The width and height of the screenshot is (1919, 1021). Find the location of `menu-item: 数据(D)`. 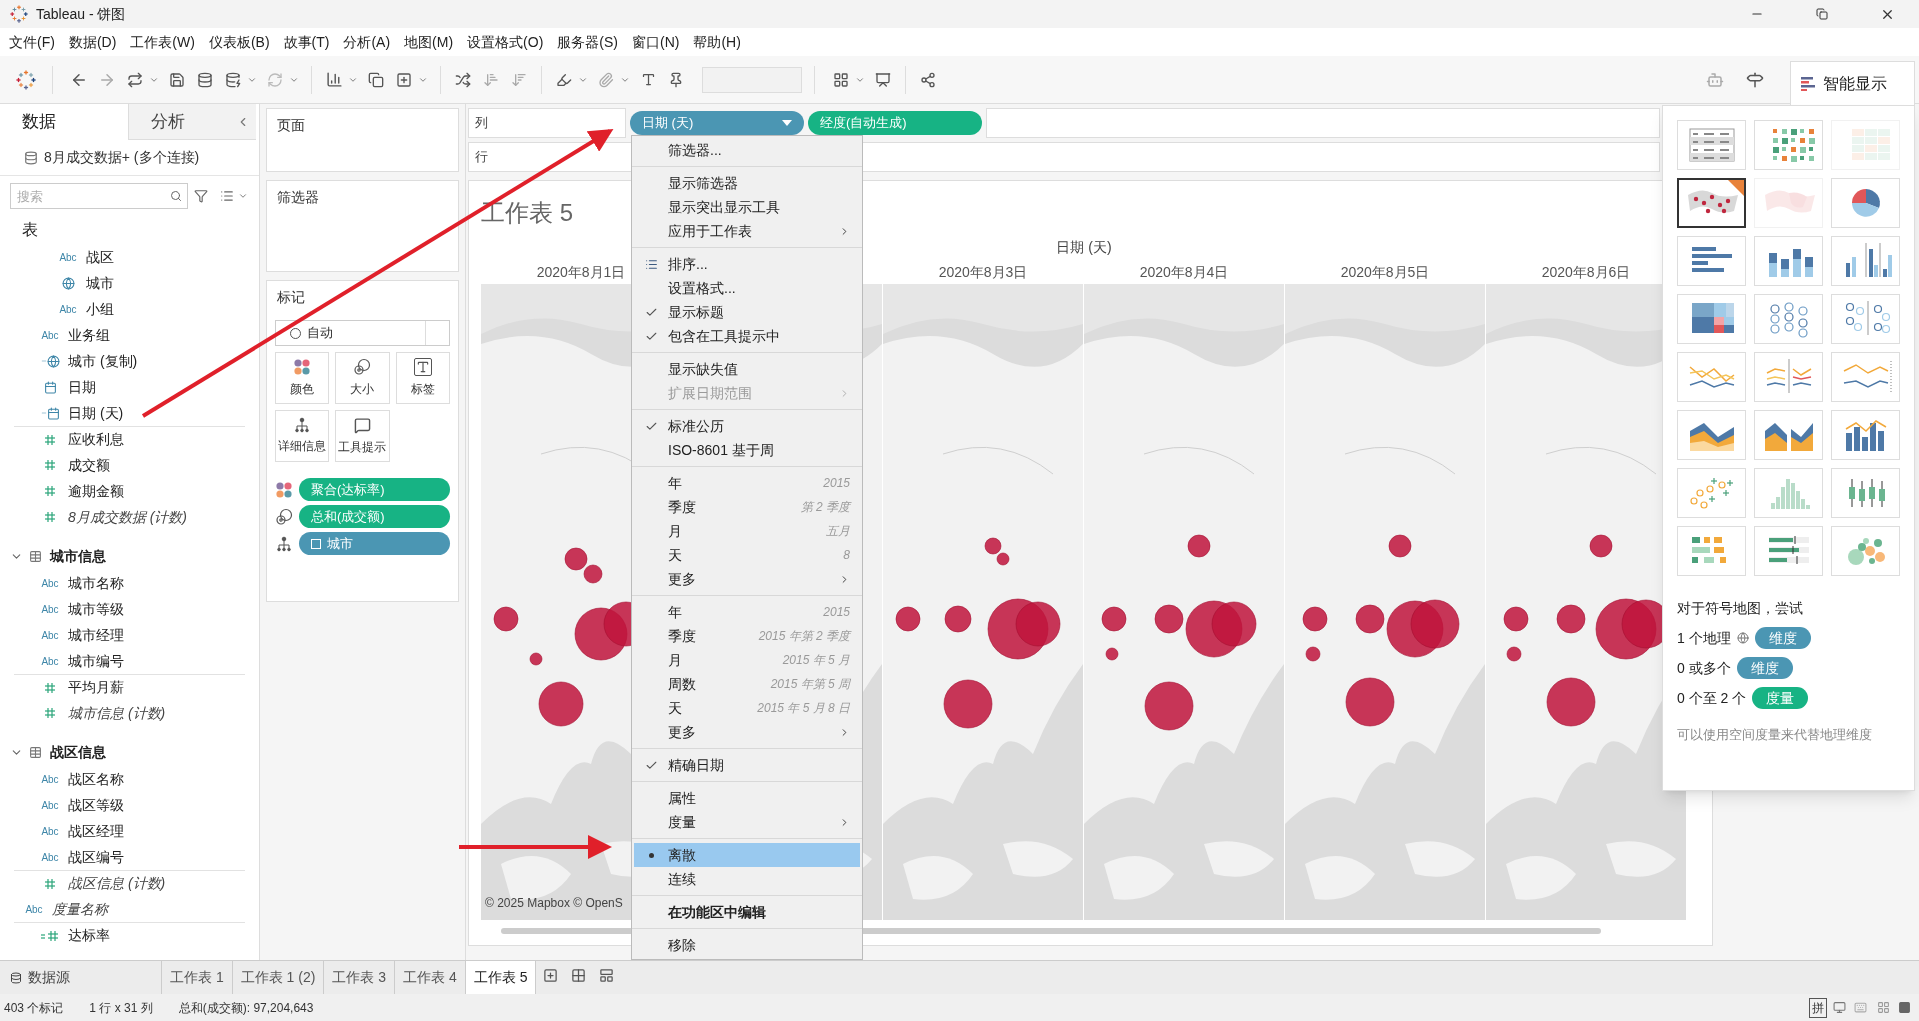

menu-item: 数据(D) is located at coordinates (92, 42).